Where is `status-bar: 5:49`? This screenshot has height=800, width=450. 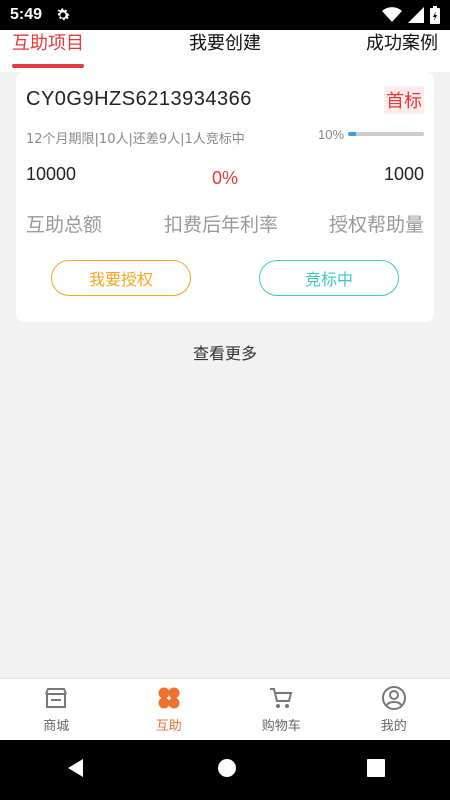 status-bar: 5:49 is located at coordinates (225, 15).